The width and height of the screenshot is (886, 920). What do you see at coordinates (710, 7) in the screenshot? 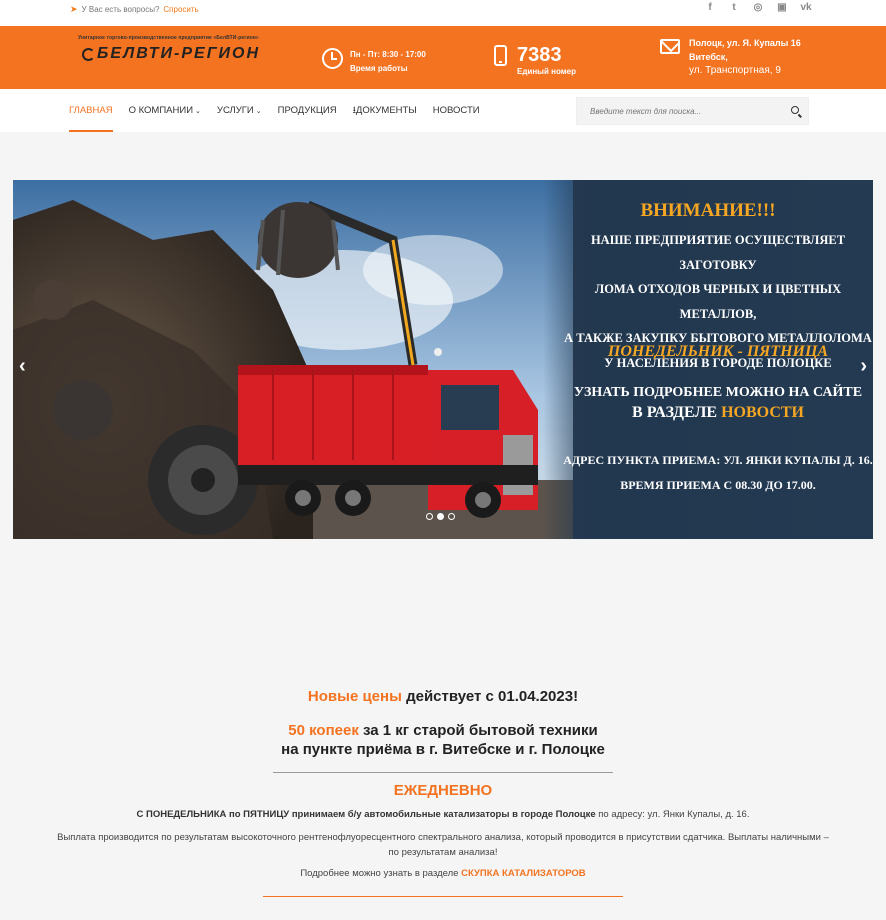
I see `facebook-icon: f` at bounding box center [710, 7].